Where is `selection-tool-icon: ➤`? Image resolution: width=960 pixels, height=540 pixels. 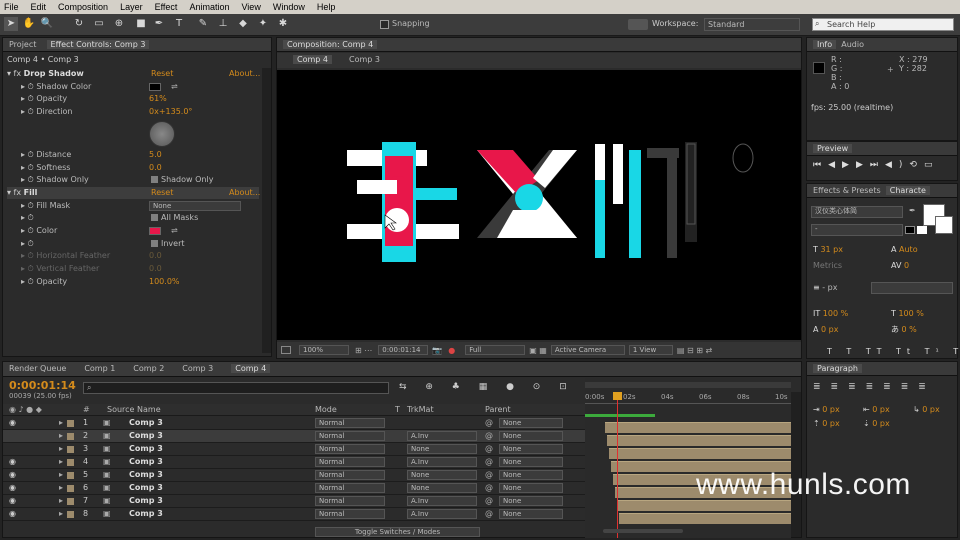
selection-tool-icon: ➤ is located at coordinates (11, 24).